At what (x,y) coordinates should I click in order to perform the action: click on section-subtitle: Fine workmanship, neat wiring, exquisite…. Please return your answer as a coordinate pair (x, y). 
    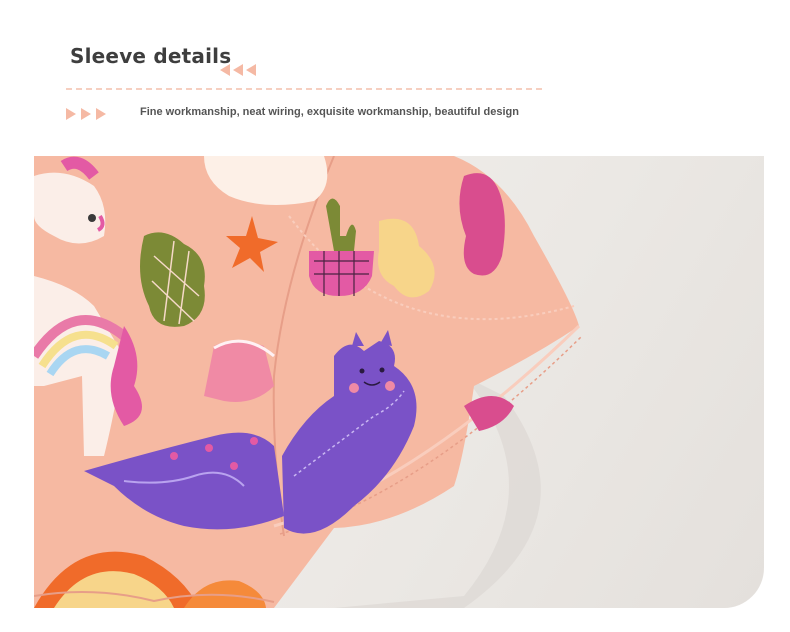
    Looking at the image, I should click on (329, 112).